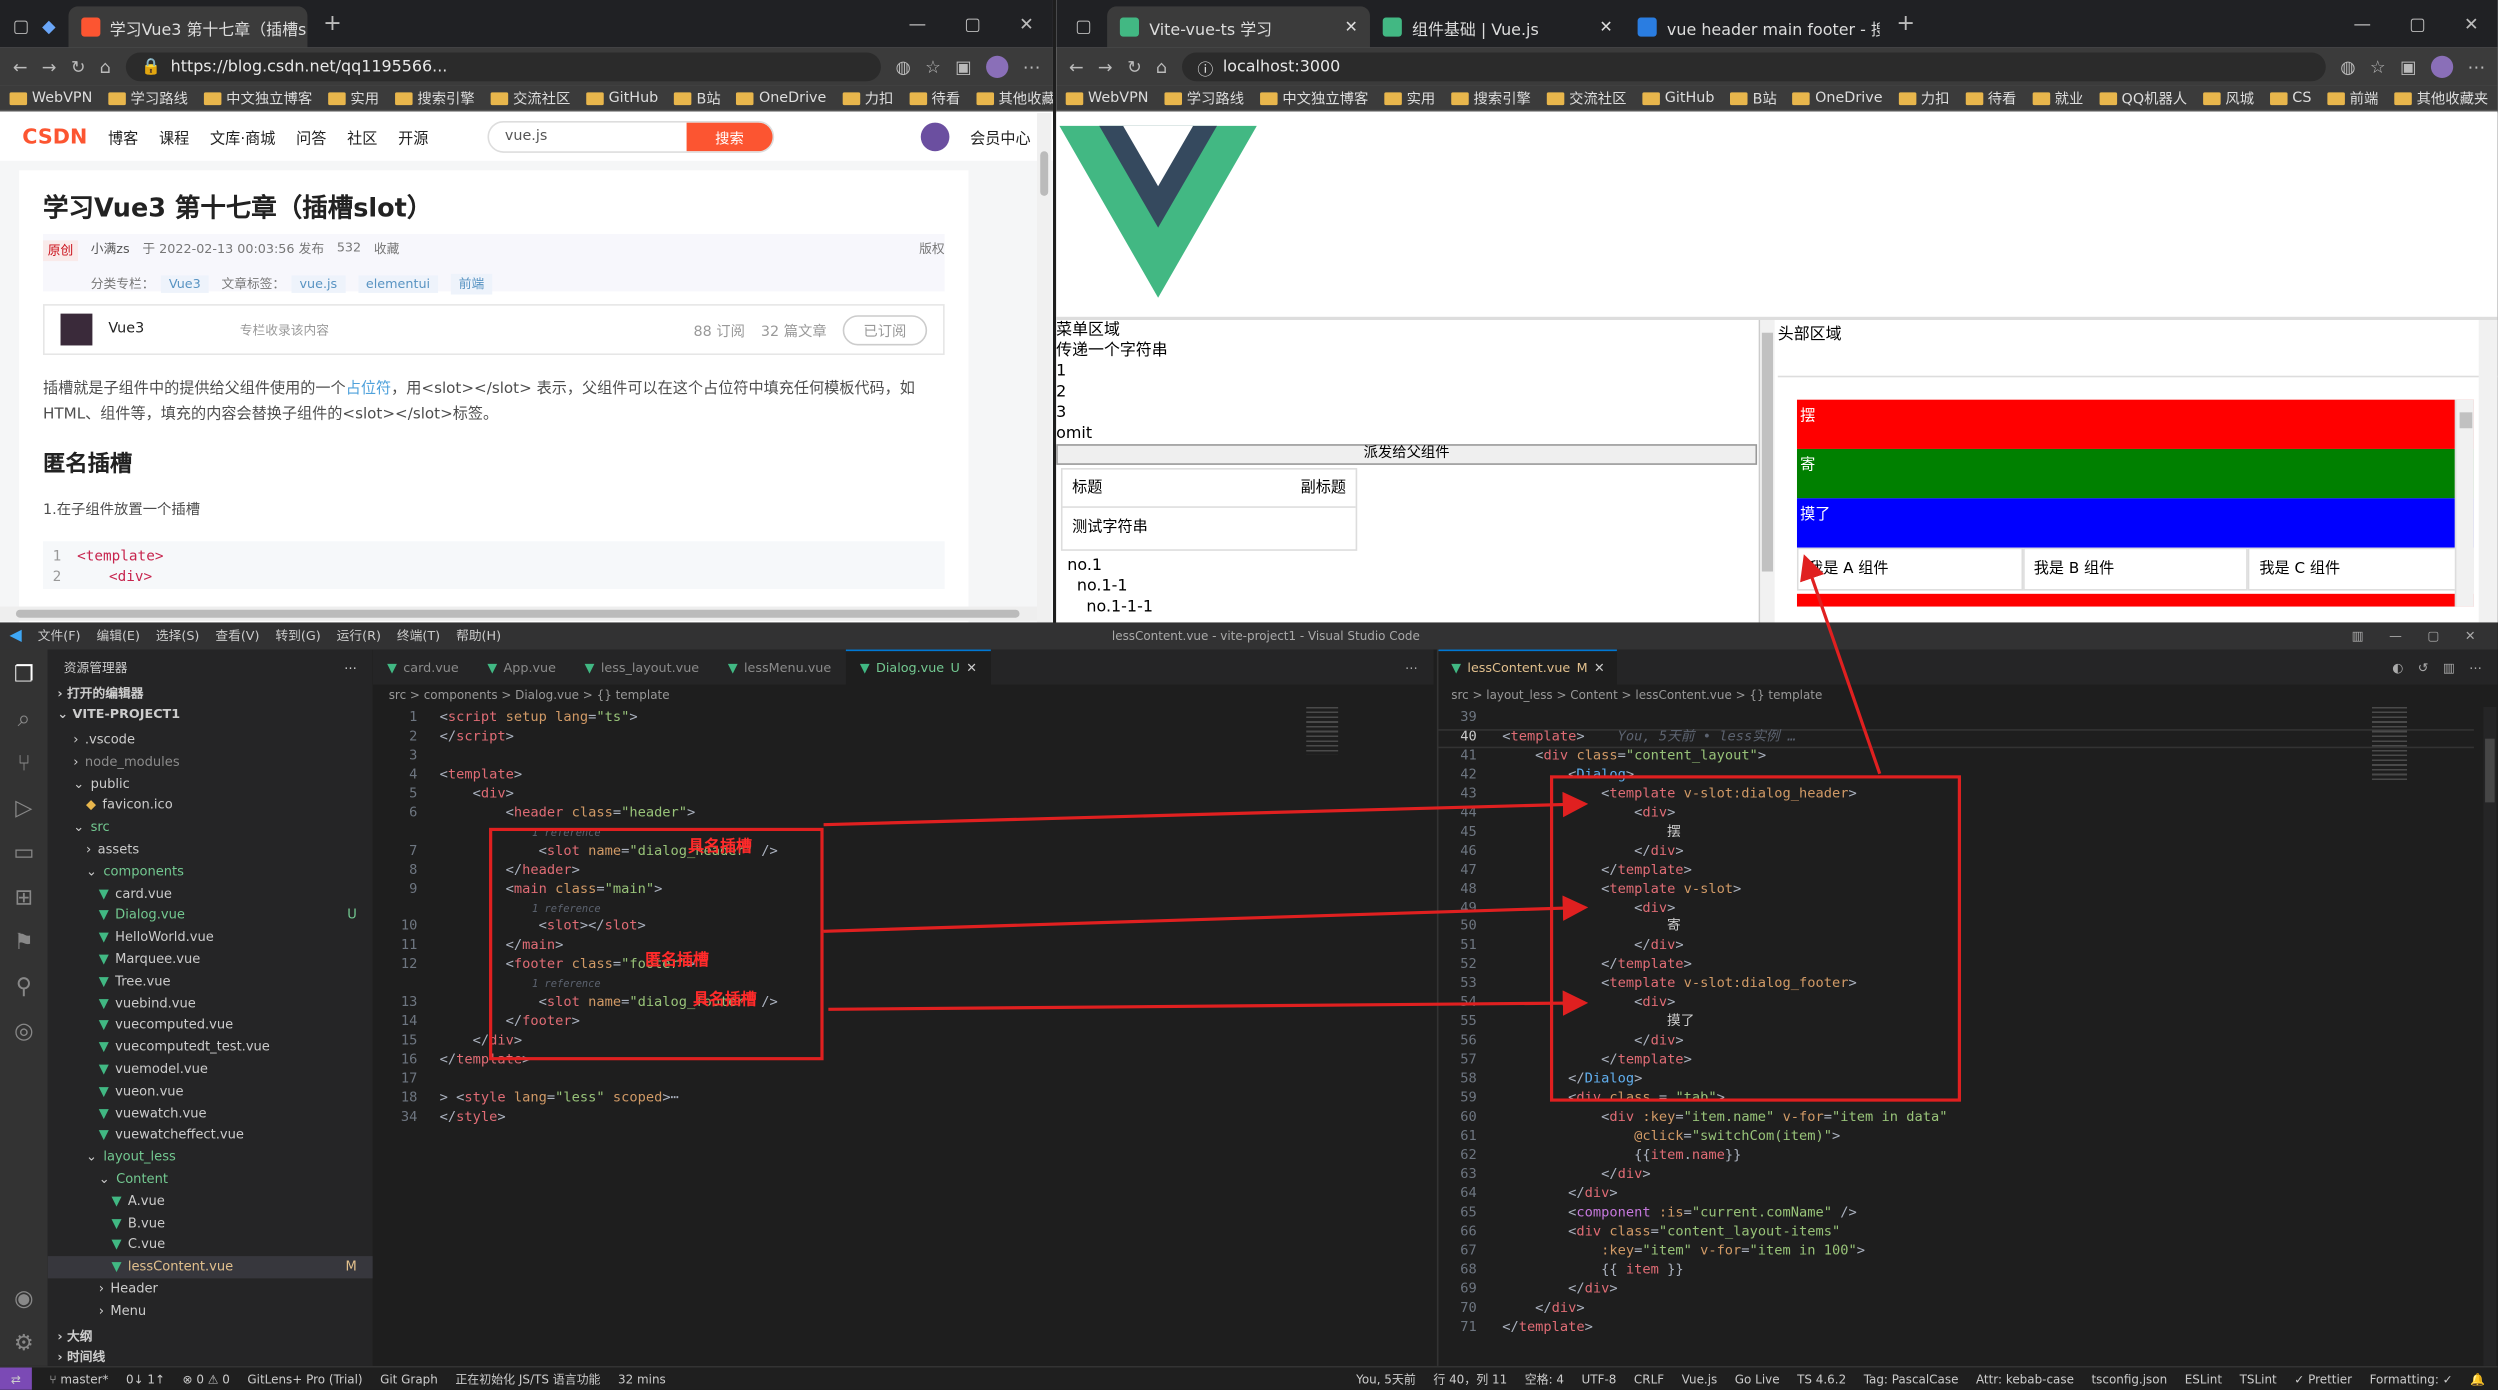 The image size is (2498, 1390). I want to click on tsconfig-status: tsconfig.json, so click(2129, 1379).